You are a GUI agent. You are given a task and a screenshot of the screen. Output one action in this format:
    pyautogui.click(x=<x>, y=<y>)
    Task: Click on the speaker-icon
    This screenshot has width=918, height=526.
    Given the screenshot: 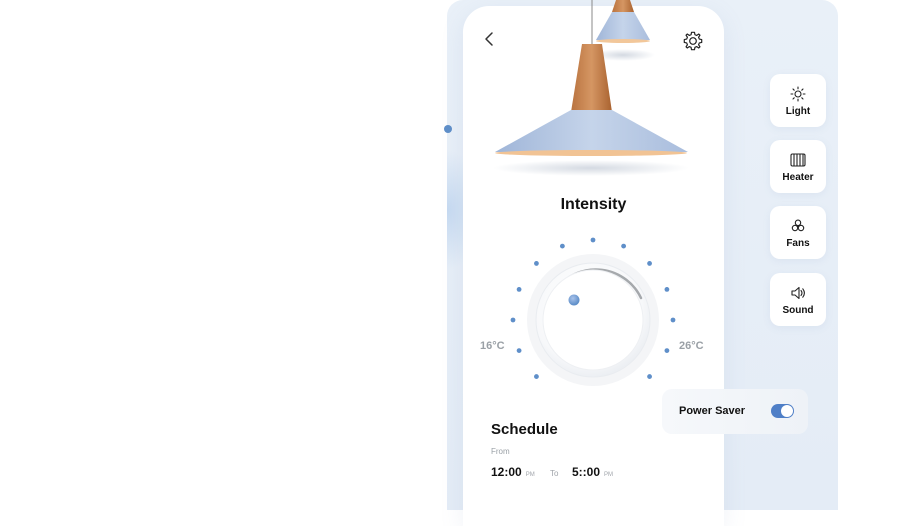 What is the action you would take?
    pyautogui.click(x=798, y=293)
    